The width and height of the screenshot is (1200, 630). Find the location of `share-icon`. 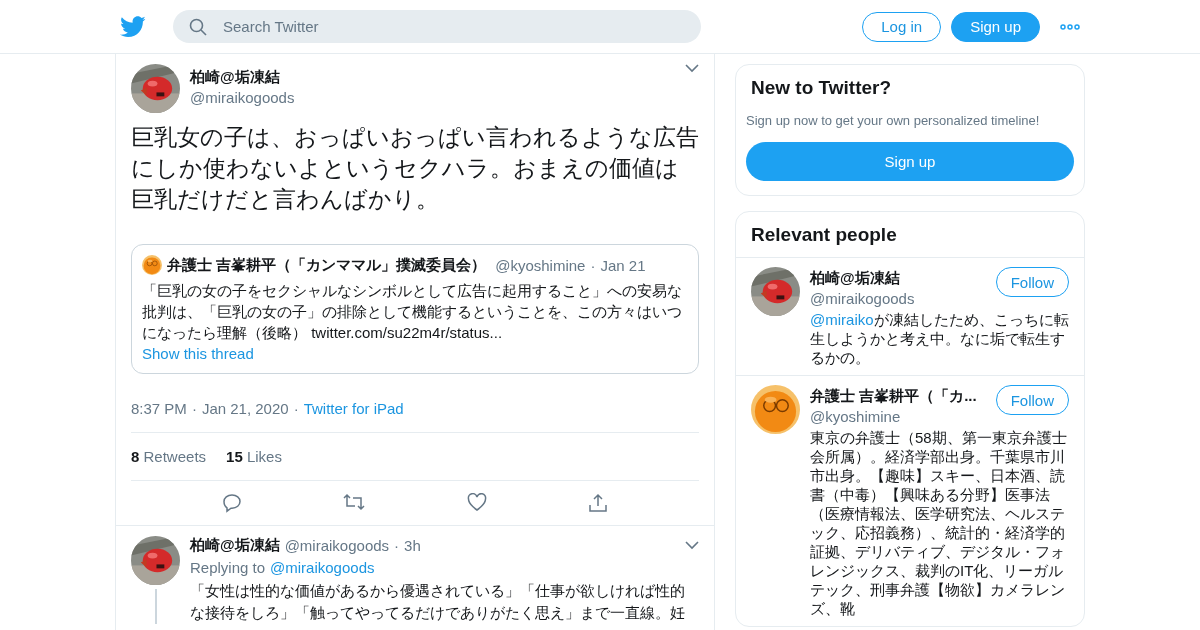

share-icon is located at coordinates (598, 503).